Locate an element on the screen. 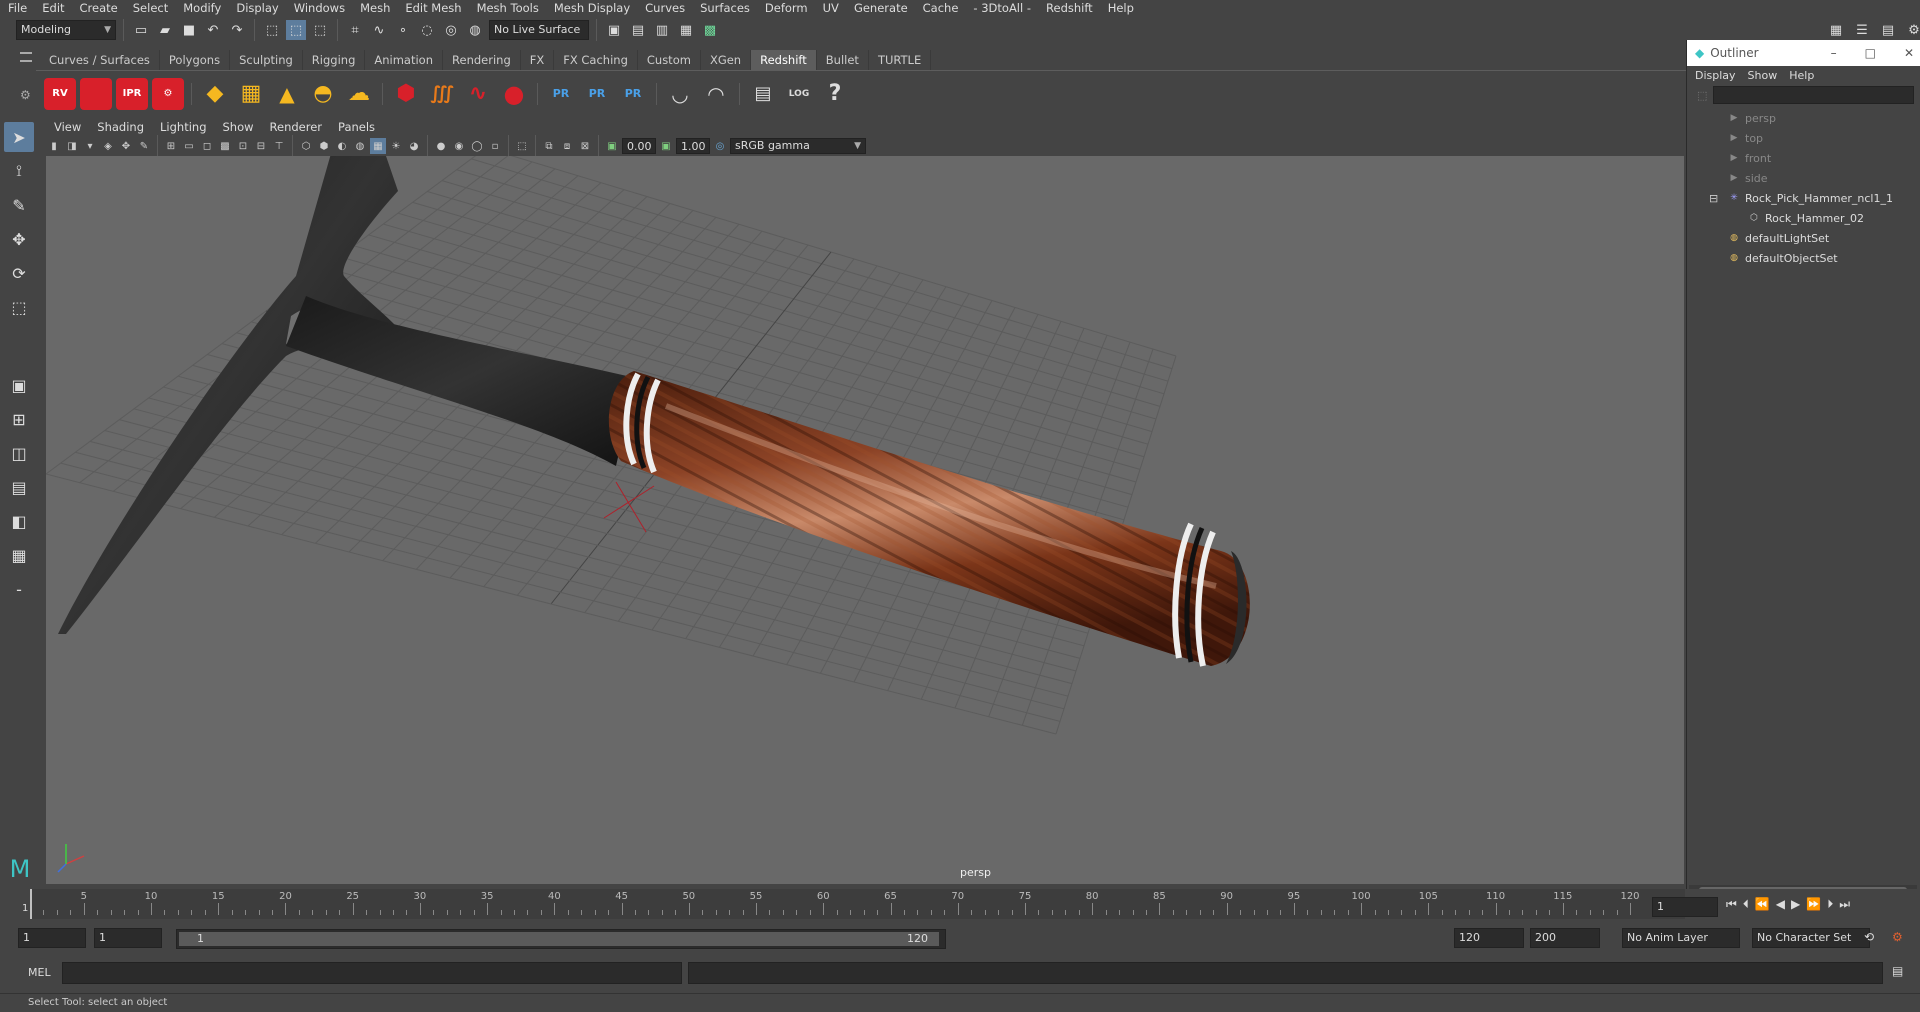 Image resolution: width=1920 pixels, height=1012 pixels. menu-file: File is located at coordinates (17, 8).